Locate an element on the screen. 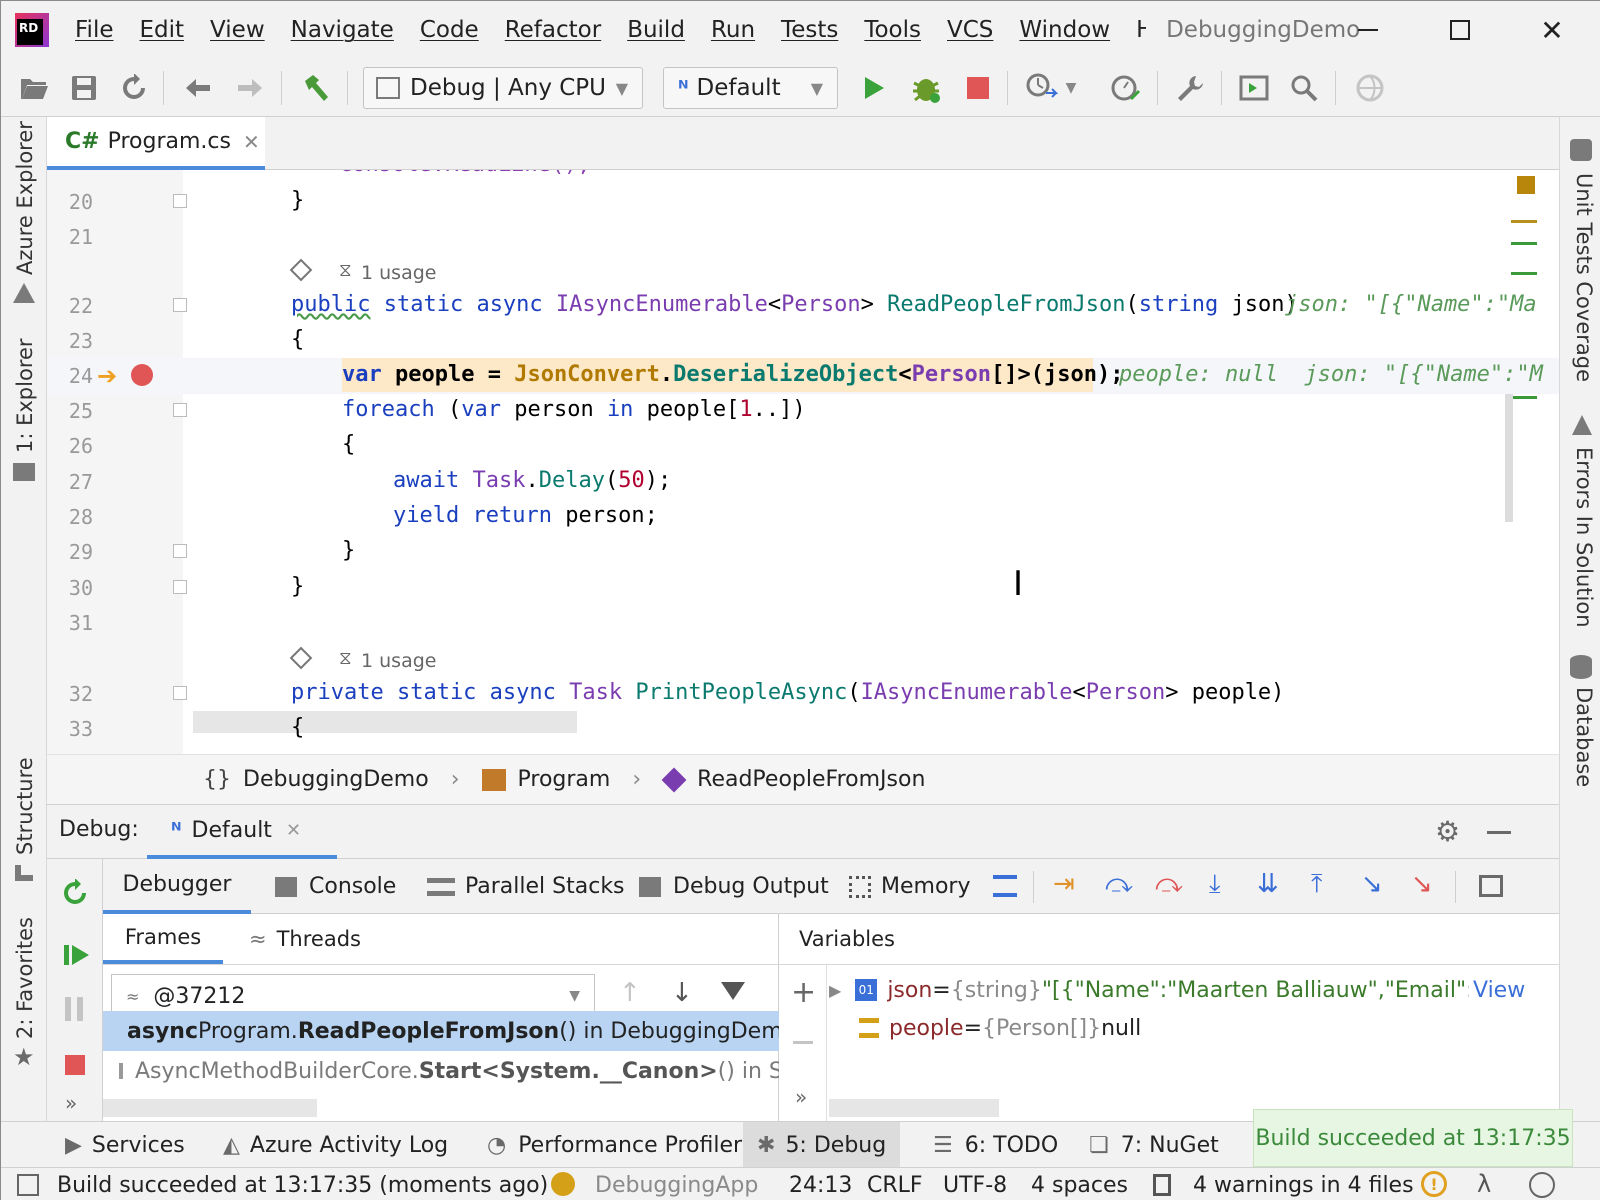  update-button is located at coordinates (1370, 88).